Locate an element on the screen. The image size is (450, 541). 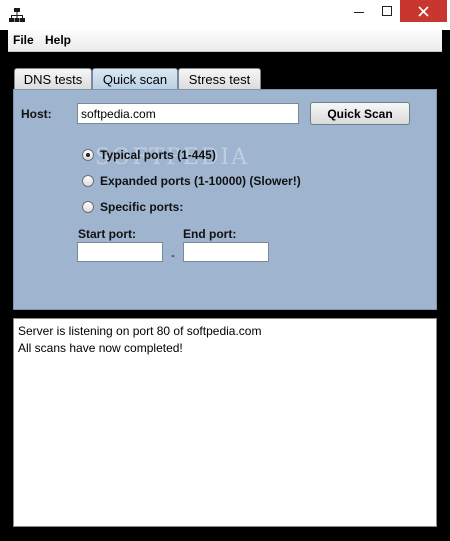
start-port-label: Start port: is located at coordinates (107, 234).